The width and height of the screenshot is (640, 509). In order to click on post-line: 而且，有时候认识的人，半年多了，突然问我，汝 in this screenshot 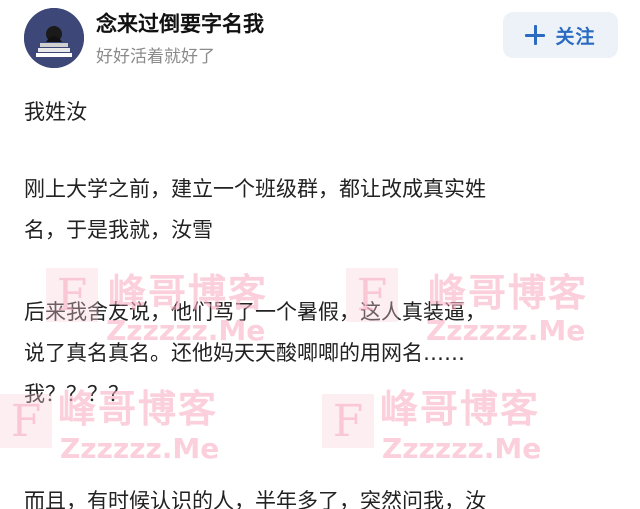, I will do `click(255, 499)`.